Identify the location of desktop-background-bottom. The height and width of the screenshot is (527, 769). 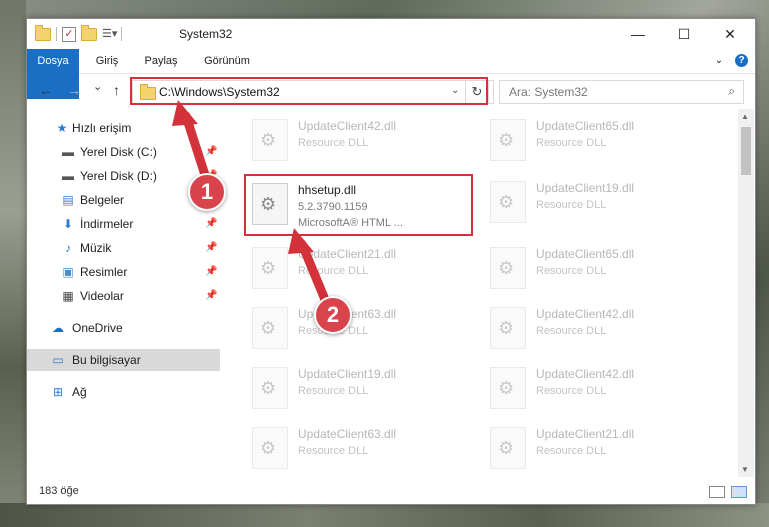
(384, 515).